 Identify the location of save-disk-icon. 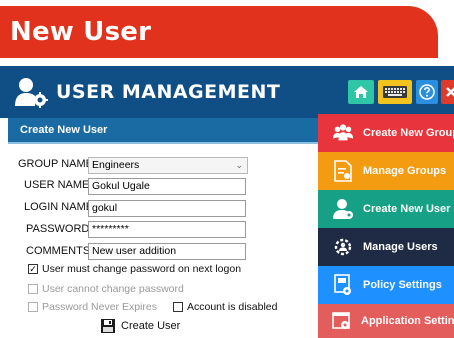
(108, 326).